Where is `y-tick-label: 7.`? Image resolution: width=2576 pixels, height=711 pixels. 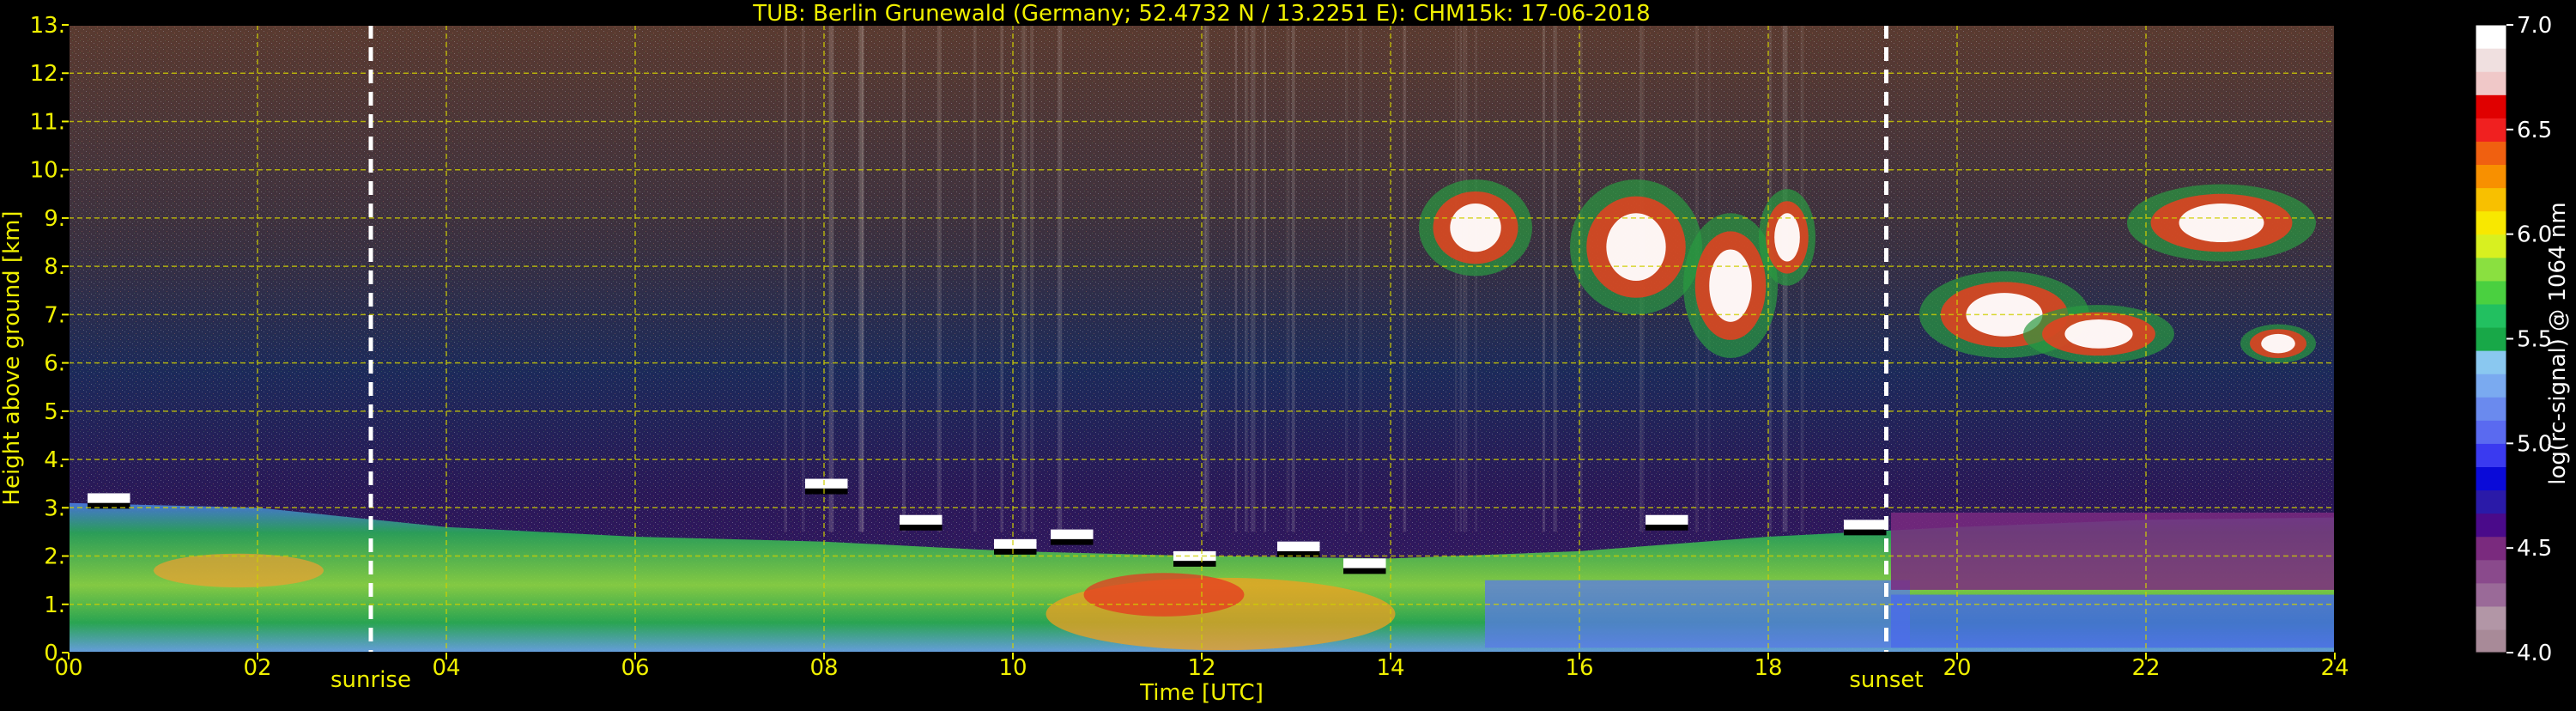 y-tick-label: 7. is located at coordinates (54, 315).